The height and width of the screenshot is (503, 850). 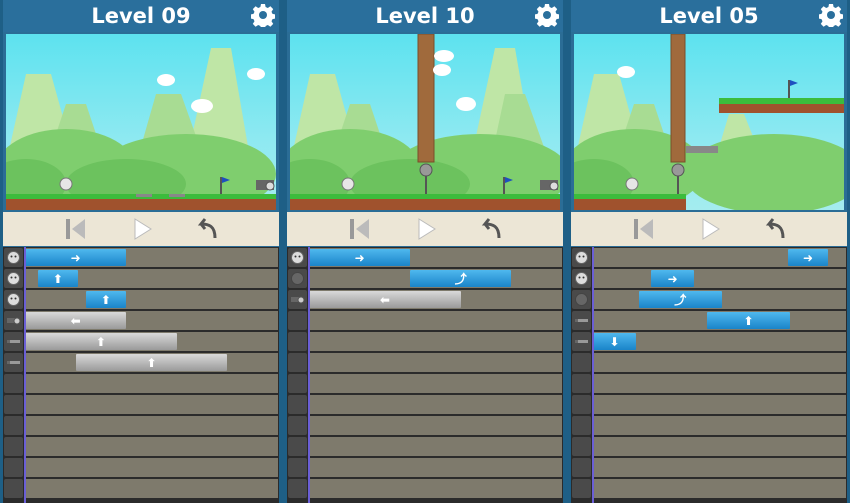 What do you see at coordinates (709, 16) in the screenshot?
I see `level-header: Level 05` at bounding box center [709, 16].